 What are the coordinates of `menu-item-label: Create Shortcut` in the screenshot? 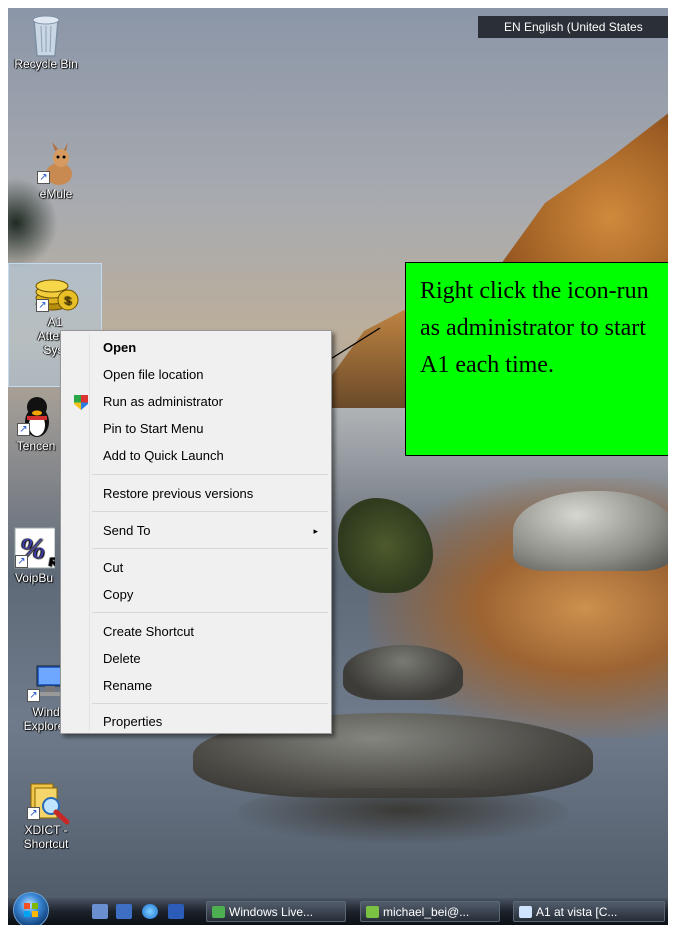 It's located at (149, 631).